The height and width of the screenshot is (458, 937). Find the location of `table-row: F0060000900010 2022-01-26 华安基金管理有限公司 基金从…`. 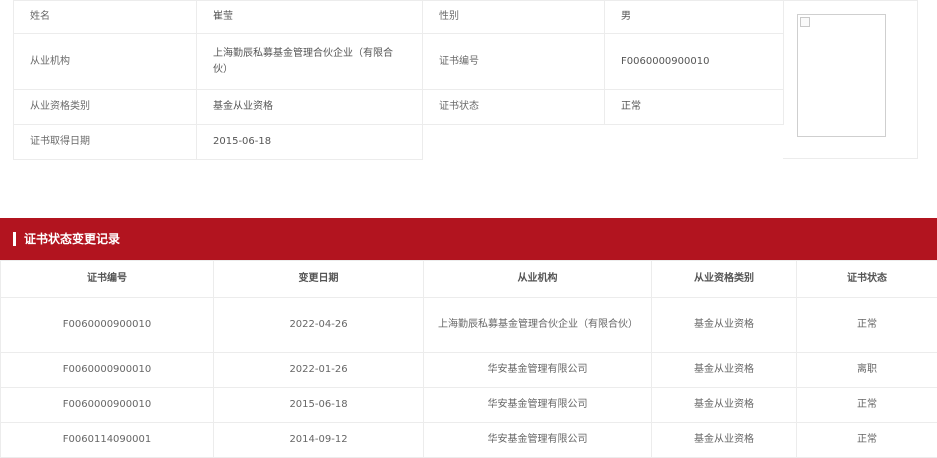

table-row: F0060000900010 2022-01-26 华安基金管理有限公司 基金从… is located at coordinates (469, 370).